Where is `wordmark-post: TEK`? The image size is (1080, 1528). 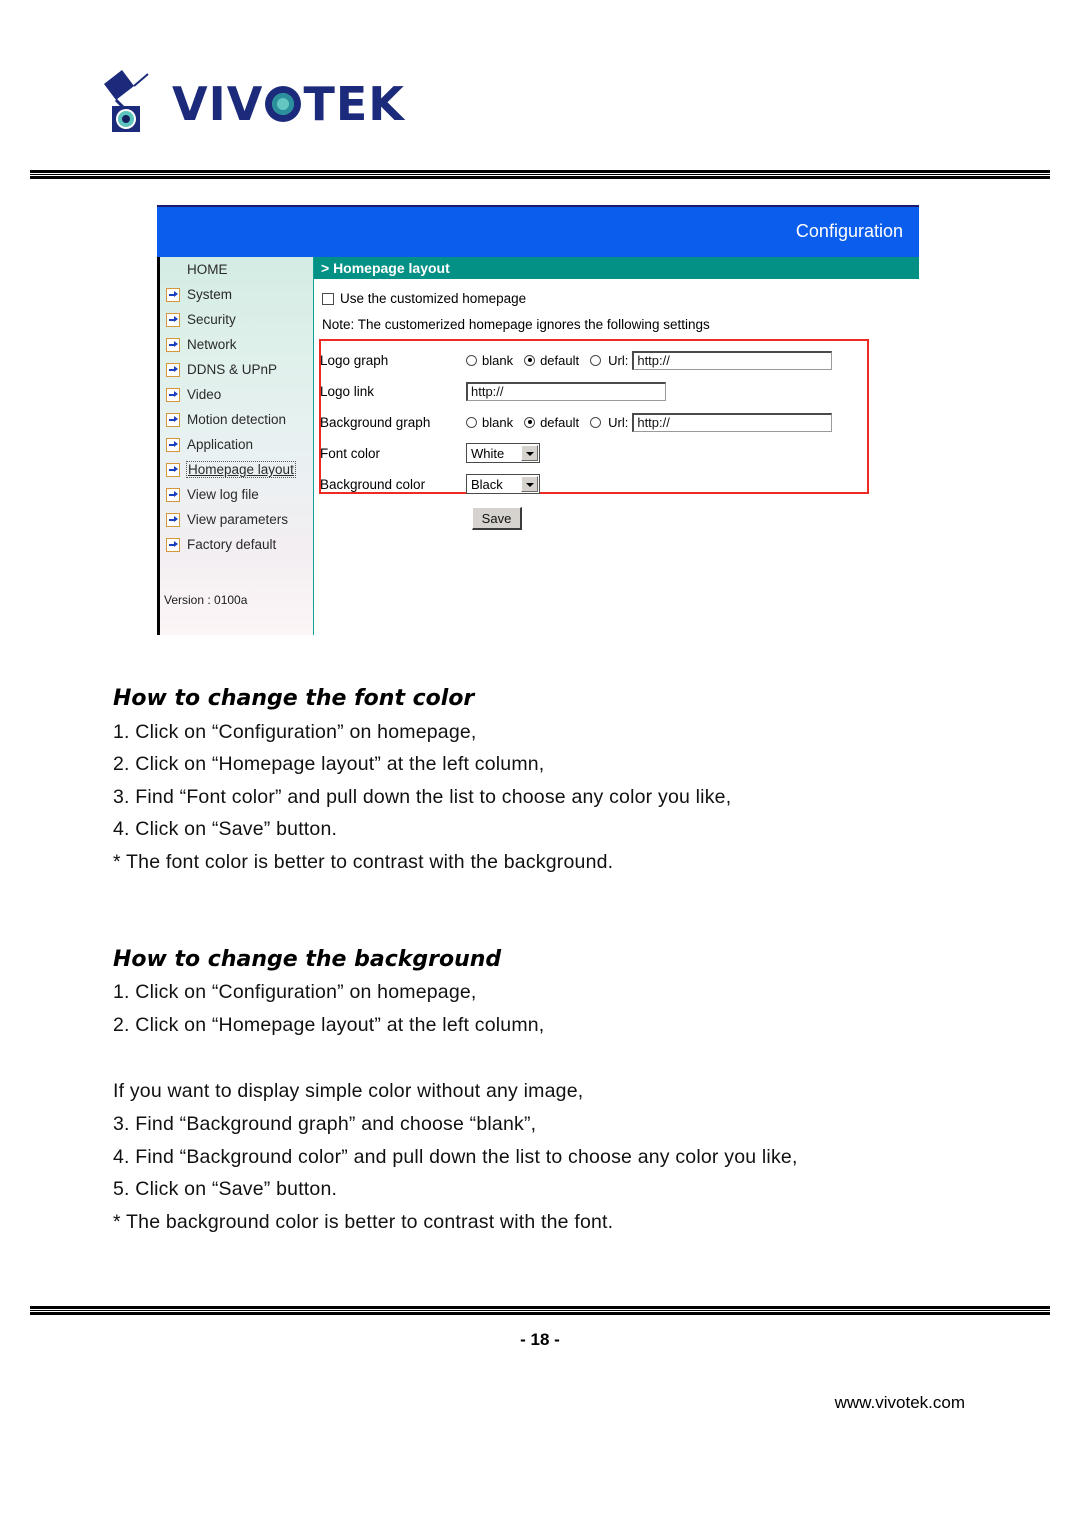 wordmark-post: TEK is located at coordinates (354, 104).